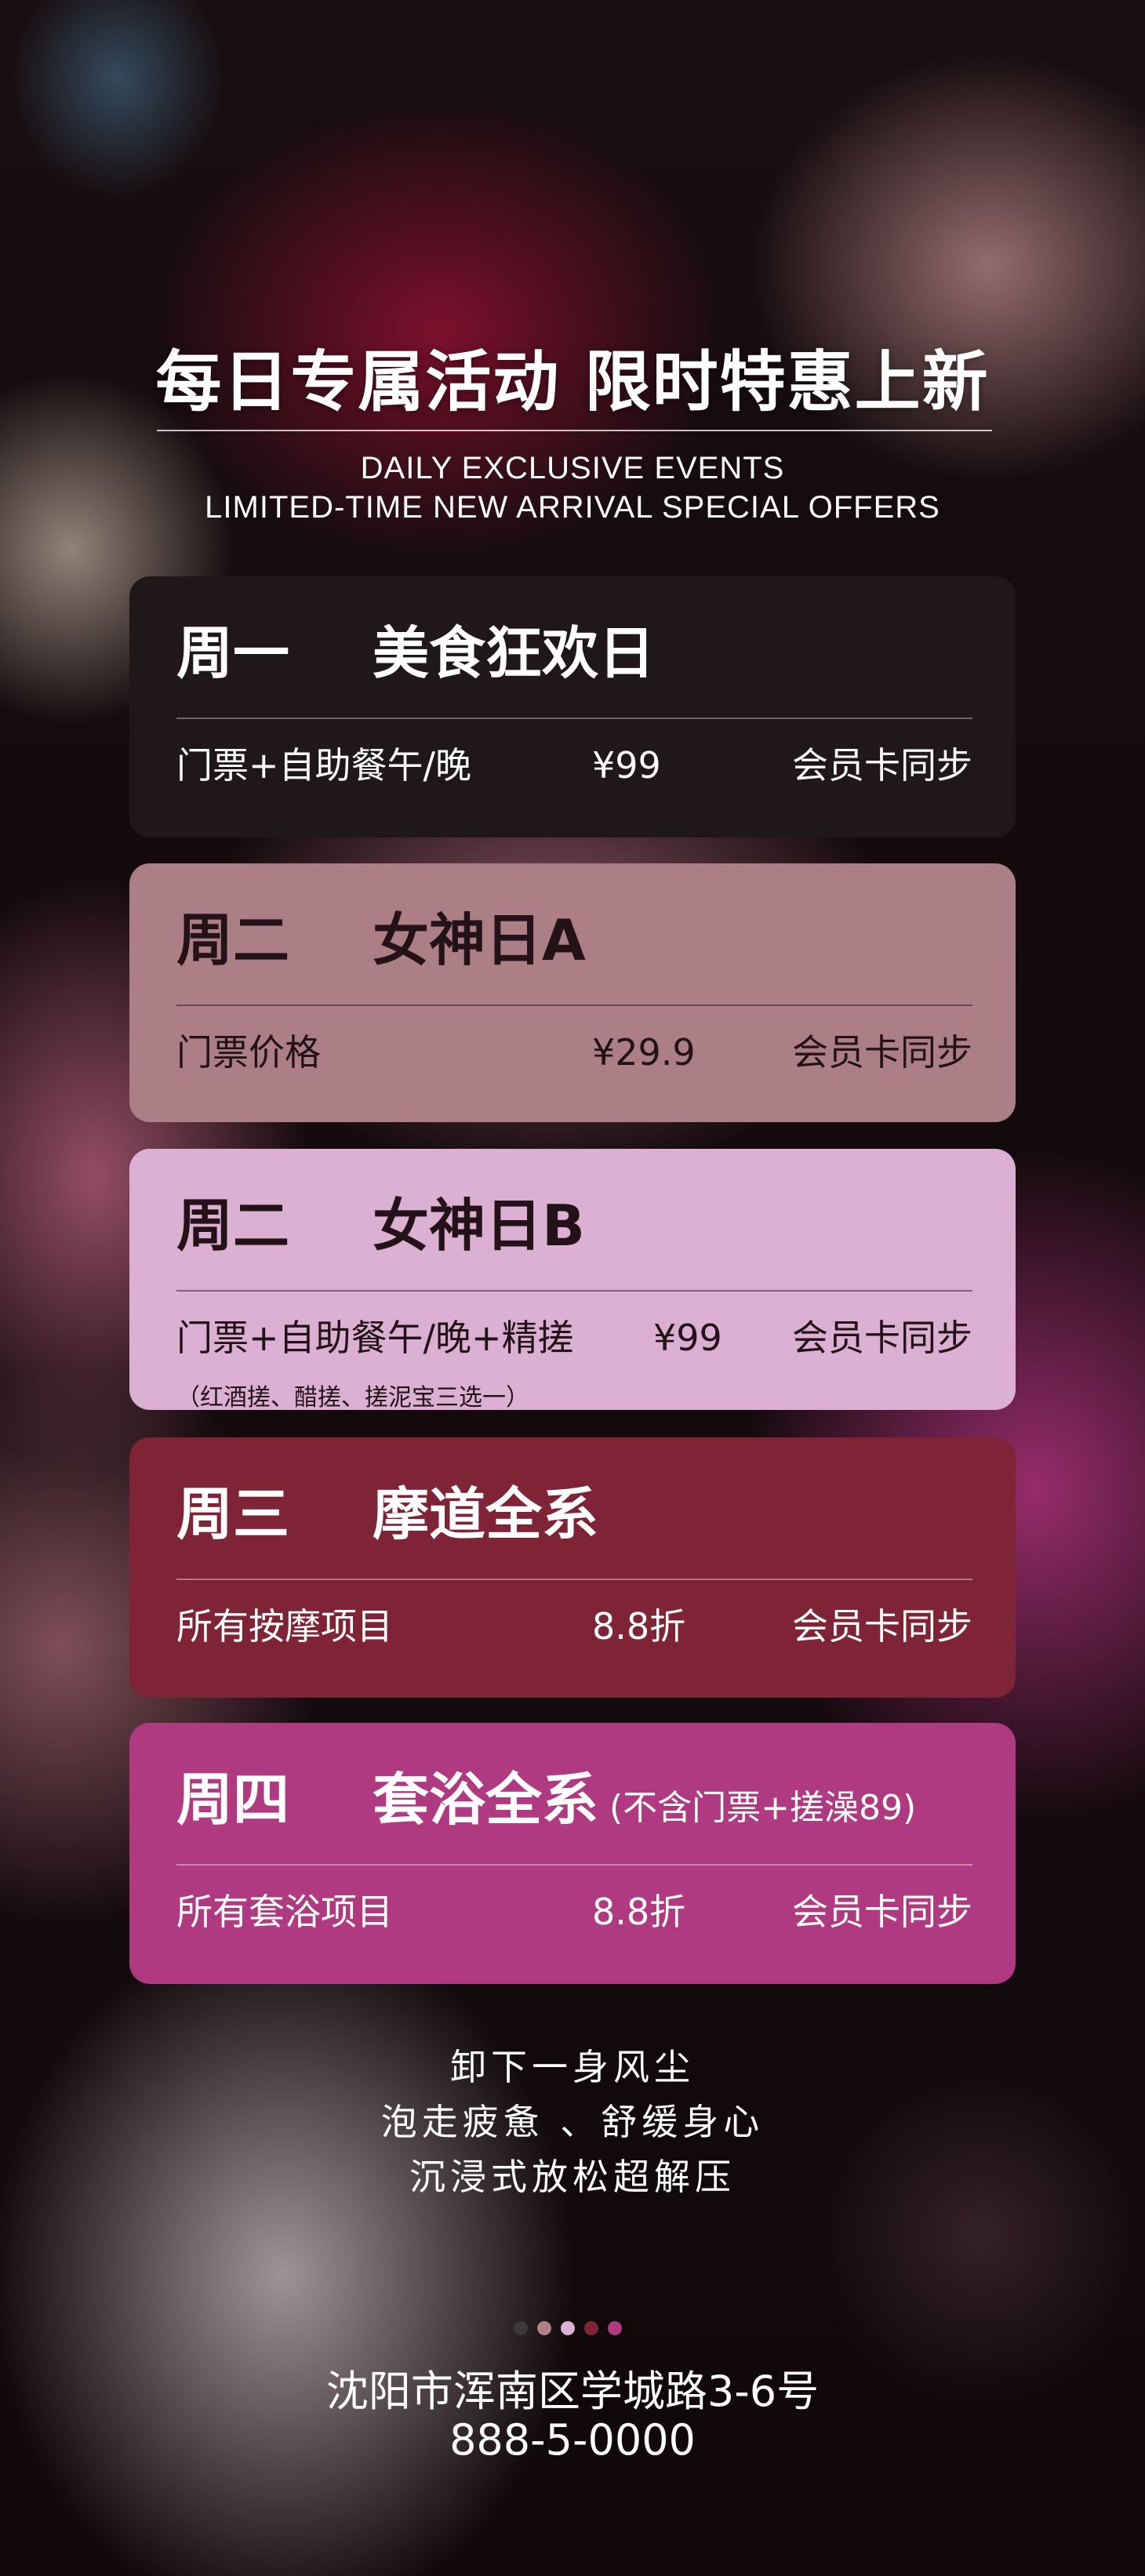 The image size is (1145, 2576). I want to click on card-title: 周四 套浴全系 (不含门票+搓澡89), so click(546, 1799).